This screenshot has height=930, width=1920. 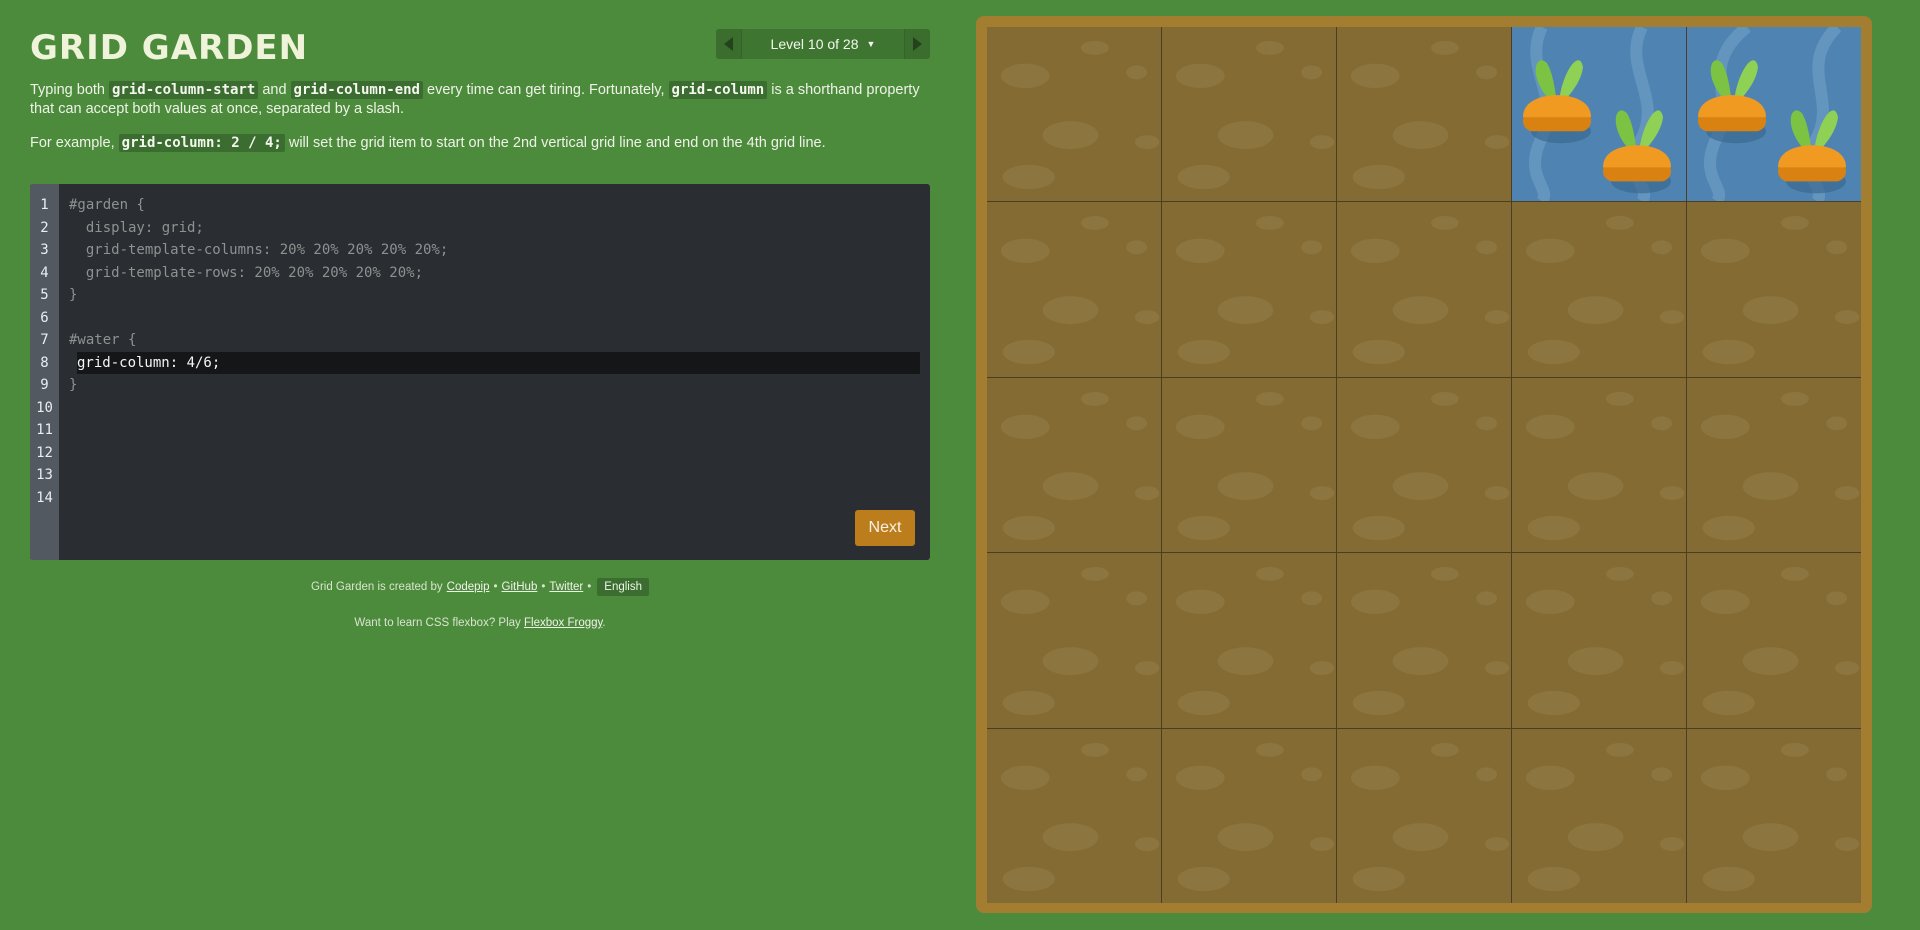 What do you see at coordinates (274, 90) in the screenshot?
I see `text: and` at bounding box center [274, 90].